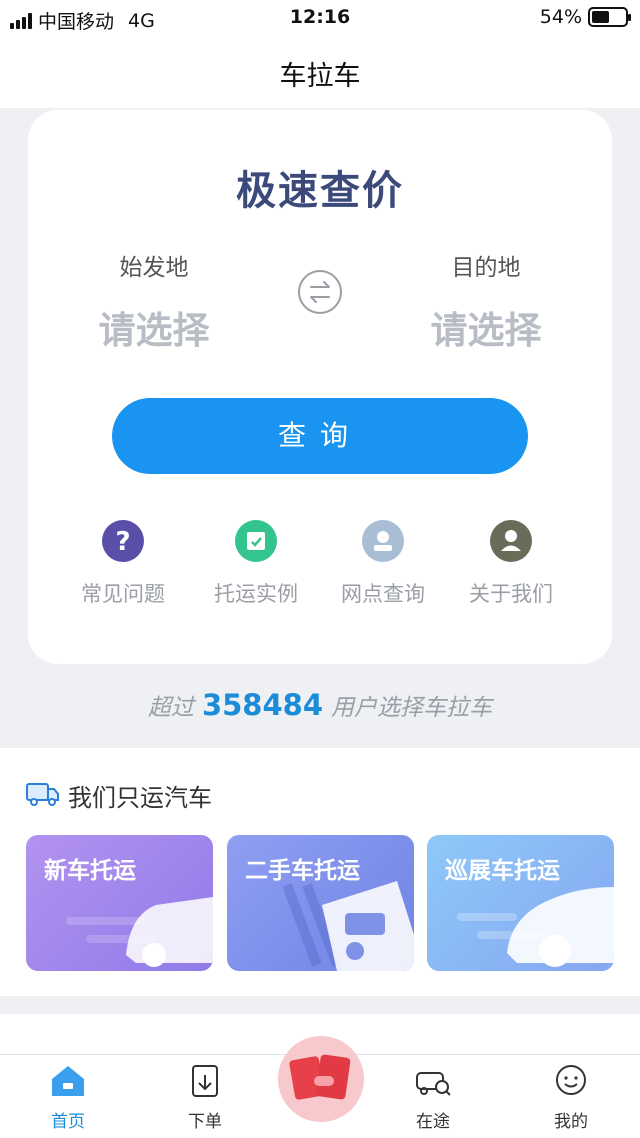 Image resolution: width=640 pixels, height=1138 pixels. Describe the element at coordinates (502, 871) in the screenshot. I see `service-card-label: 巡展车托运` at that location.